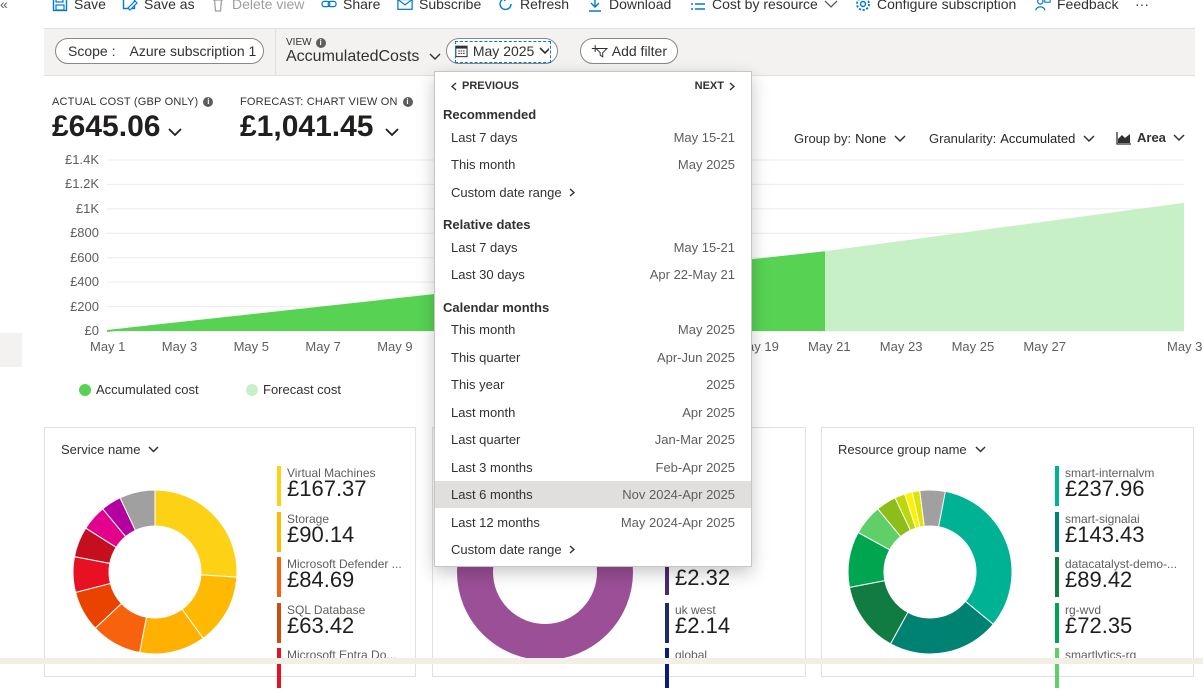  I want to click on collapse-icon: «, so click(4, 6).